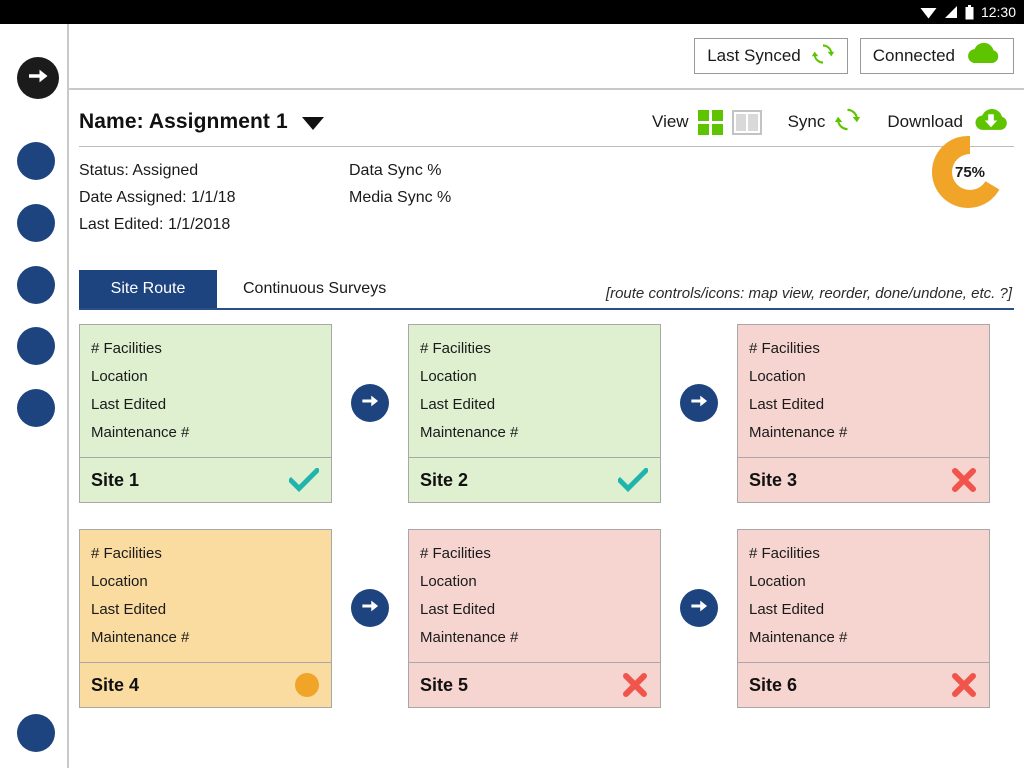 The height and width of the screenshot is (768, 1024). Describe the element at coordinates (825, 122) in the screenshot. I see `sync-control: Sync` at that location.